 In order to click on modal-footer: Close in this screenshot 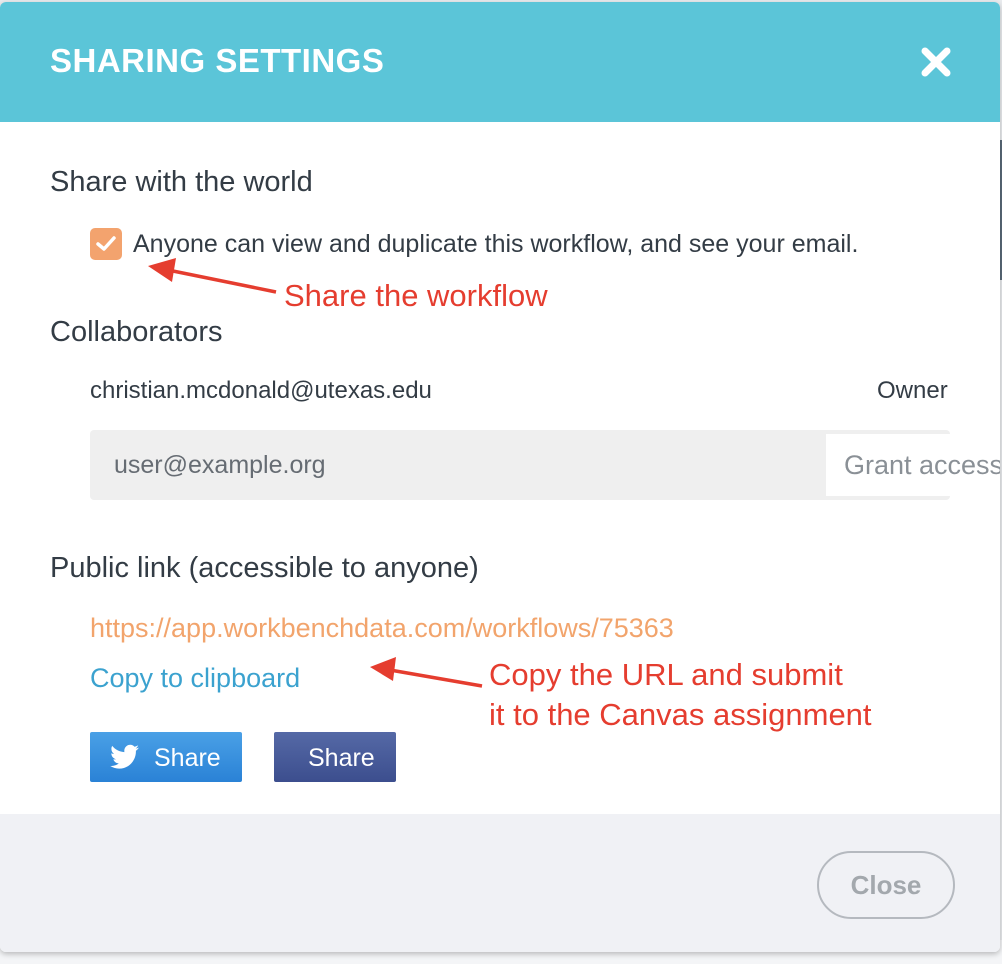, I will do `click(500, 883)`.